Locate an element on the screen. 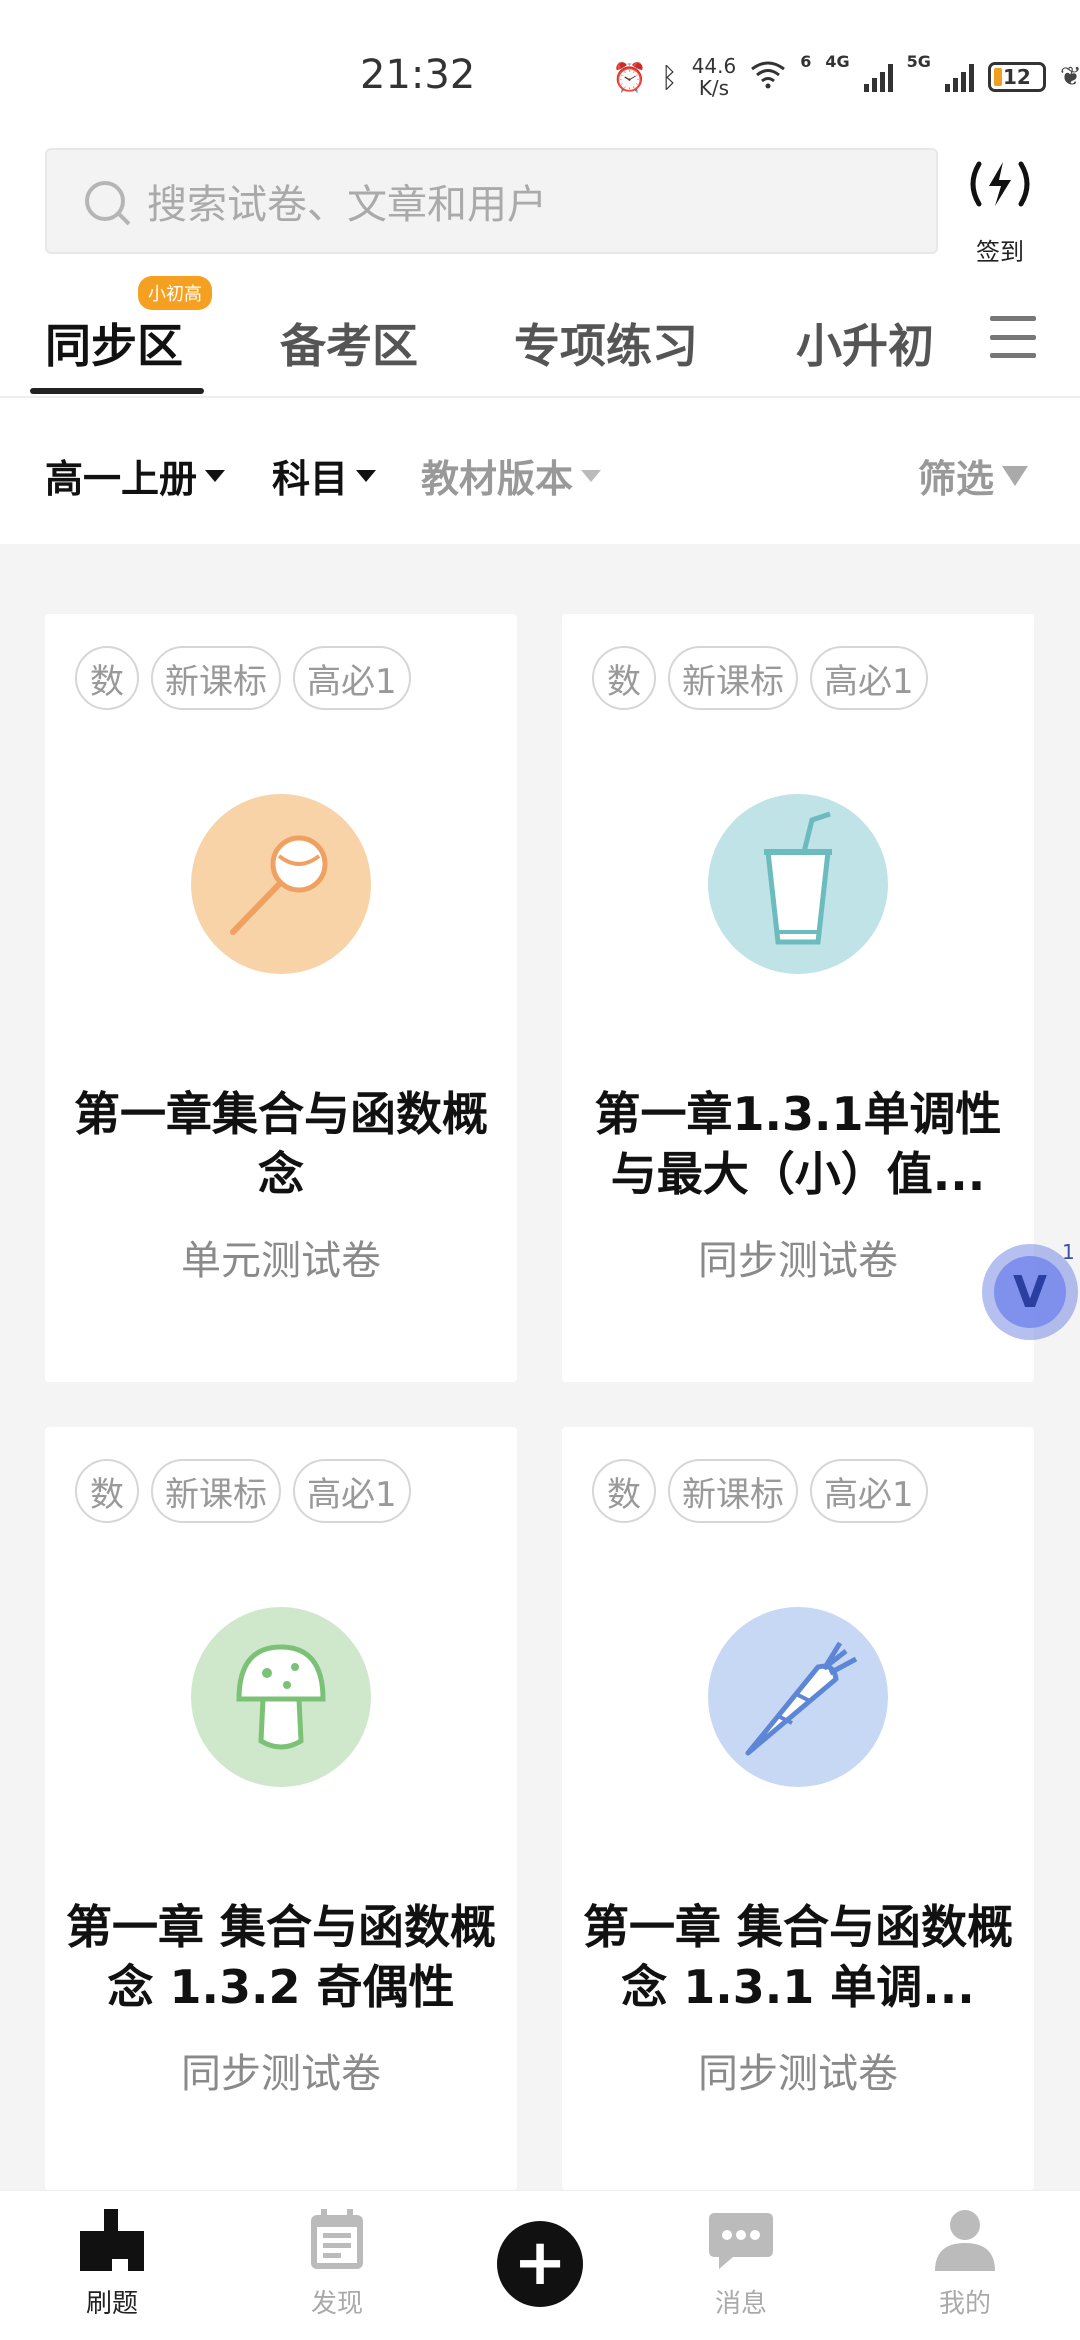 The height and width of the screenshot is (2340, 1080). person-icon is located at coordinates (965, 2240).